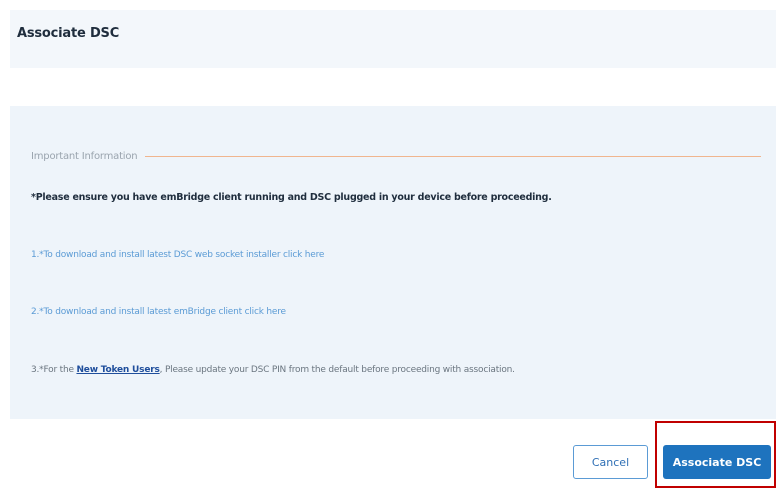 The width and height of the screenshot is (776, 488). What do you see at coordinates (54, 370) in the screenshot?
I see `note-prefix: 3.*For the` at bounding box center [54, 370].